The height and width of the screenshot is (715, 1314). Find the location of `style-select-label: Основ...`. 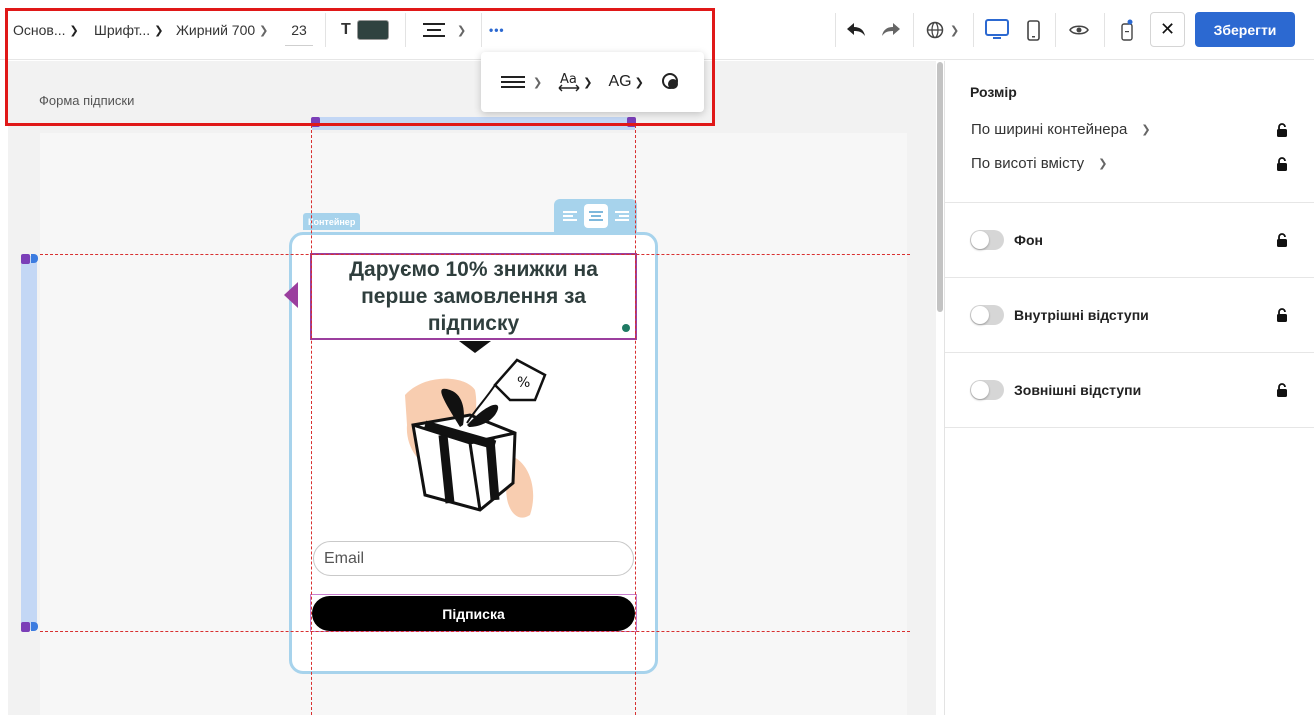

style-select-label: Основ... is located at coordinates (39, 30).